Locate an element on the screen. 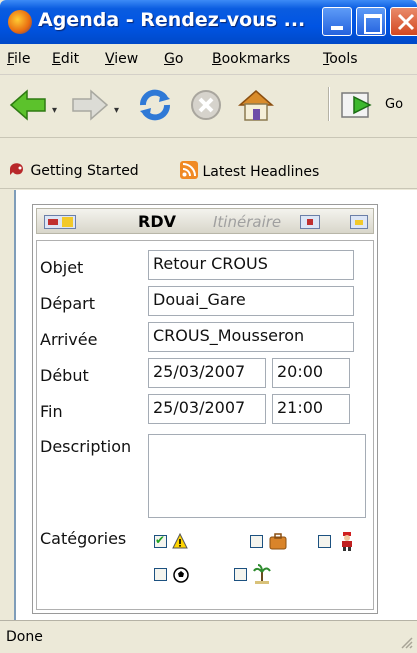  stop-icon is located at coordinates (206, 105).